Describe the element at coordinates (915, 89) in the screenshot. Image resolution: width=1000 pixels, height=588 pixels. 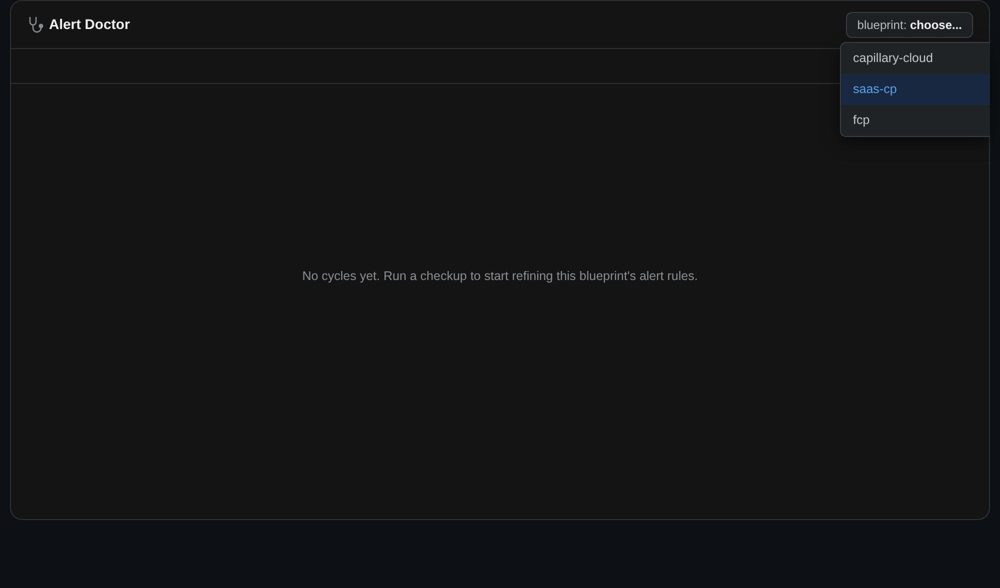
I see `dropdown-option: saas-cp` at that location.